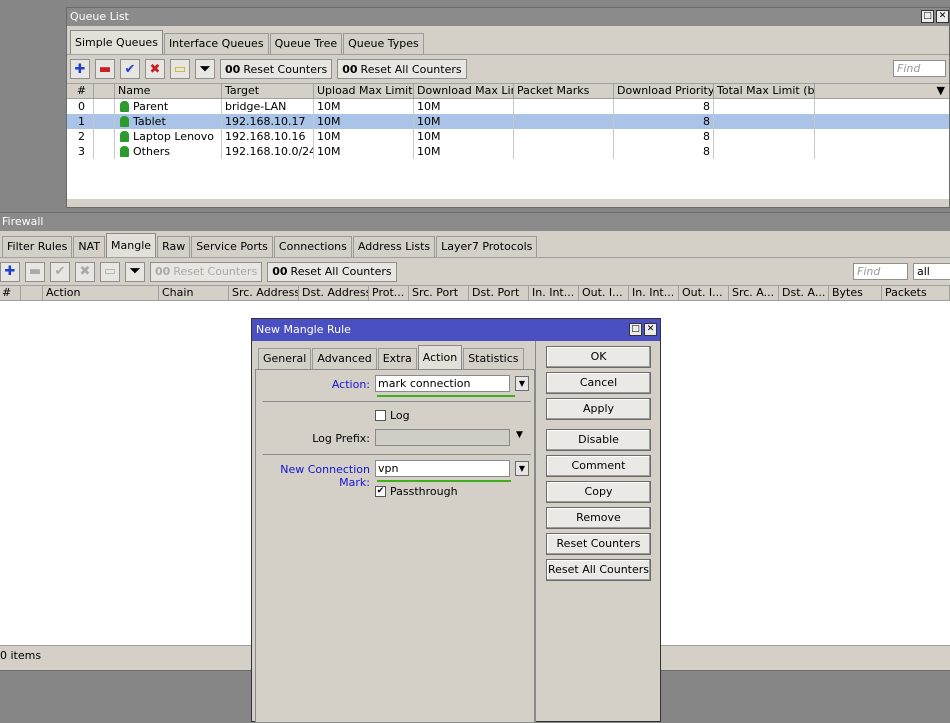  What do you see at coordinates (664, 91) in the screenshot?
I see `col-download-priority: Download Priority` at bounding box center [664, 91].